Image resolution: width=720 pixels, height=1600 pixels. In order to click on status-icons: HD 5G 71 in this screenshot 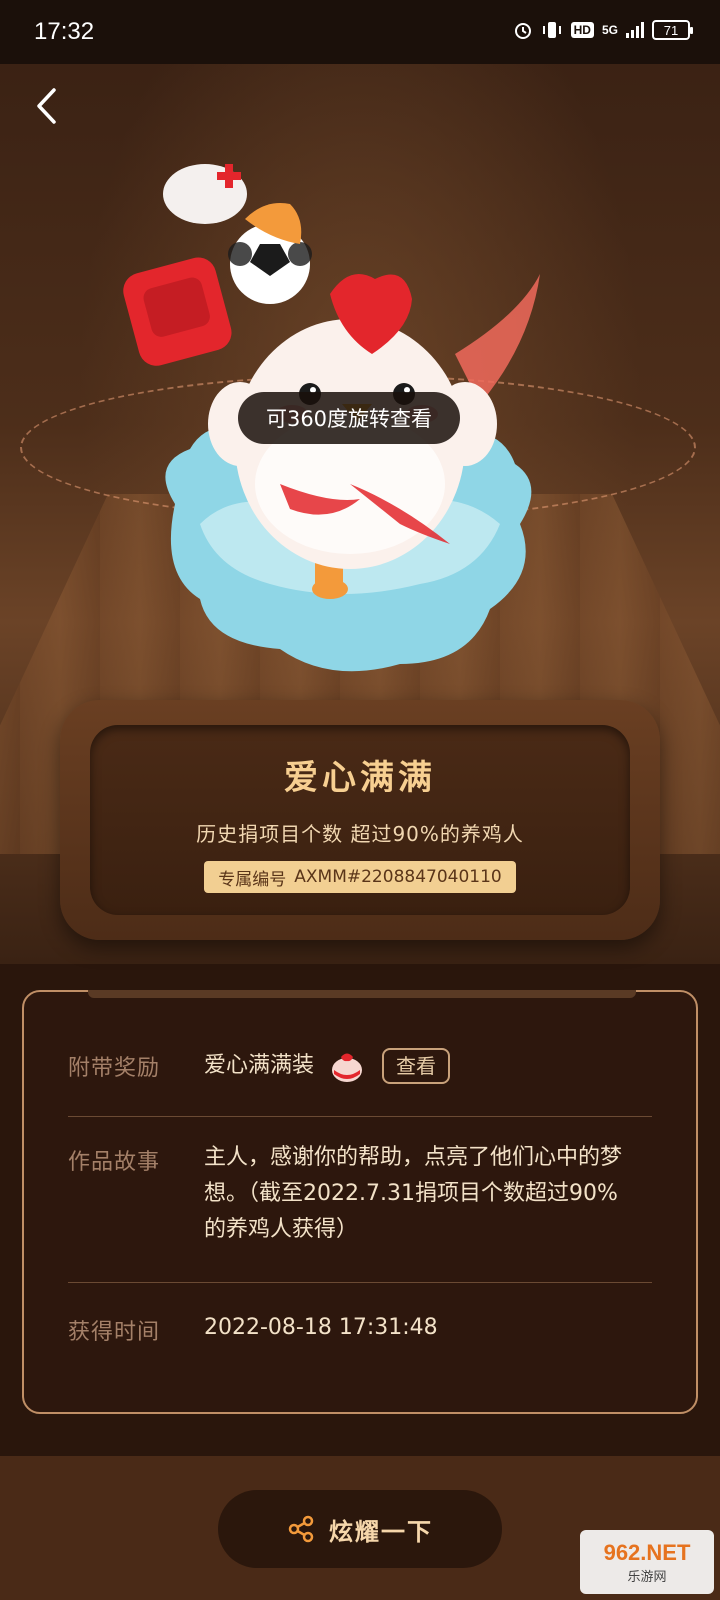, I will do `click(603, 30)`.